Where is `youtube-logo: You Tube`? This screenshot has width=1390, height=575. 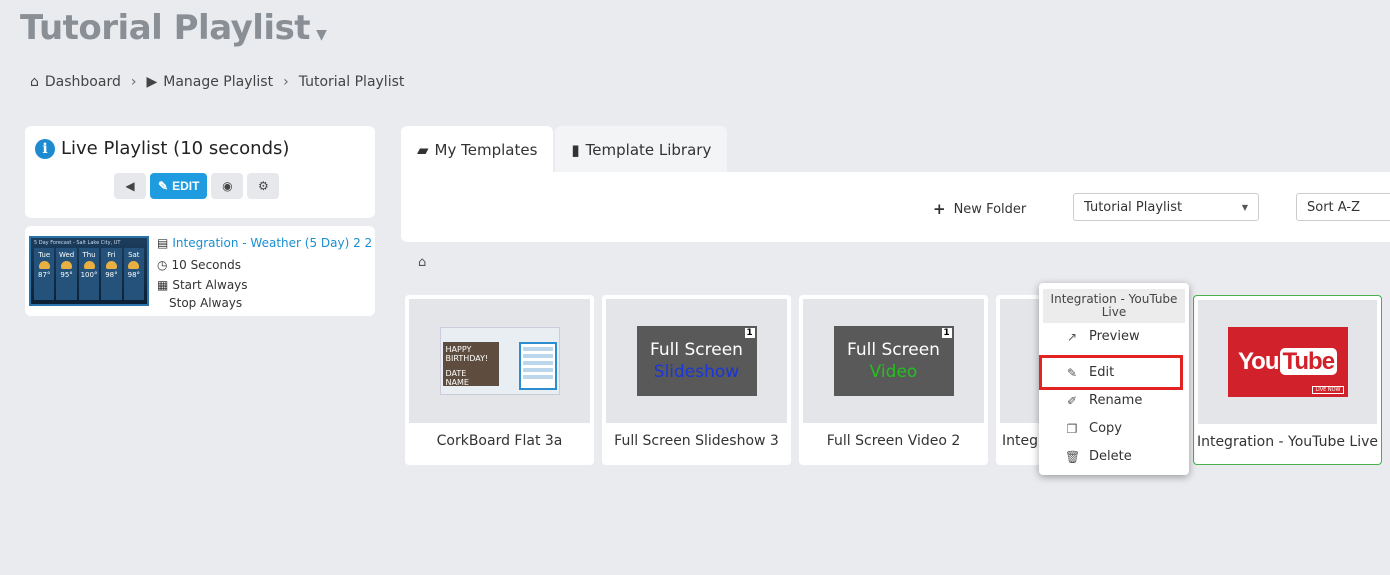
youtube-logo: You Tube is located at coordinates (1288, 362).